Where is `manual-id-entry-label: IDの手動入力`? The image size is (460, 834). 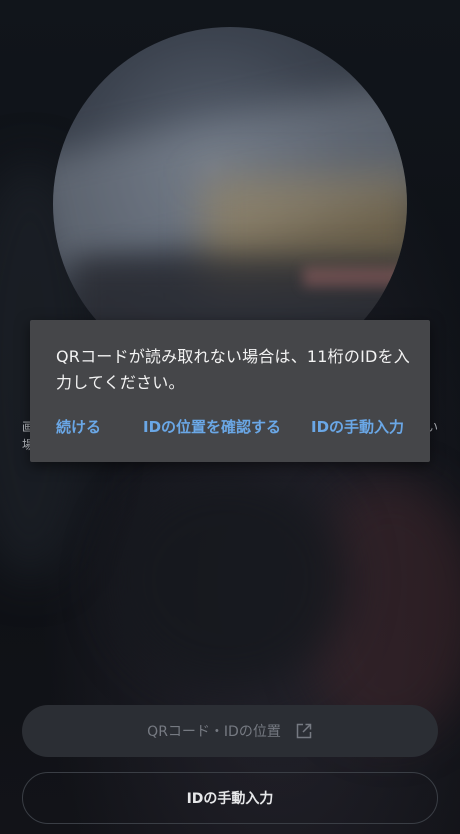
manual-id-entry-label: IDの手動入力 is located at coordinates (230, 799).